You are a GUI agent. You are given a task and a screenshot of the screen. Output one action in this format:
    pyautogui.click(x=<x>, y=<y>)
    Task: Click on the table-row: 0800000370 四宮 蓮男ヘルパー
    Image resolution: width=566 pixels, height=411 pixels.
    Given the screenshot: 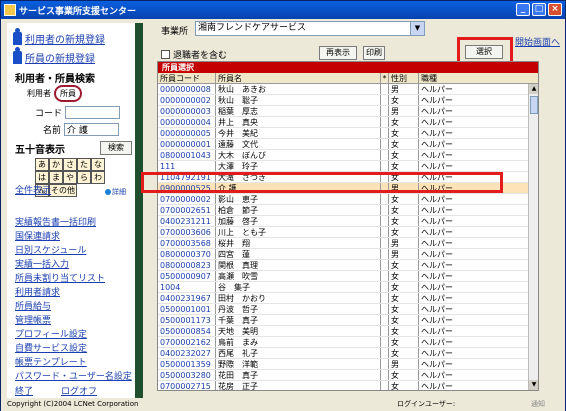 What is the action you would take?
    pyautogui.click(x=348, y=254)
    